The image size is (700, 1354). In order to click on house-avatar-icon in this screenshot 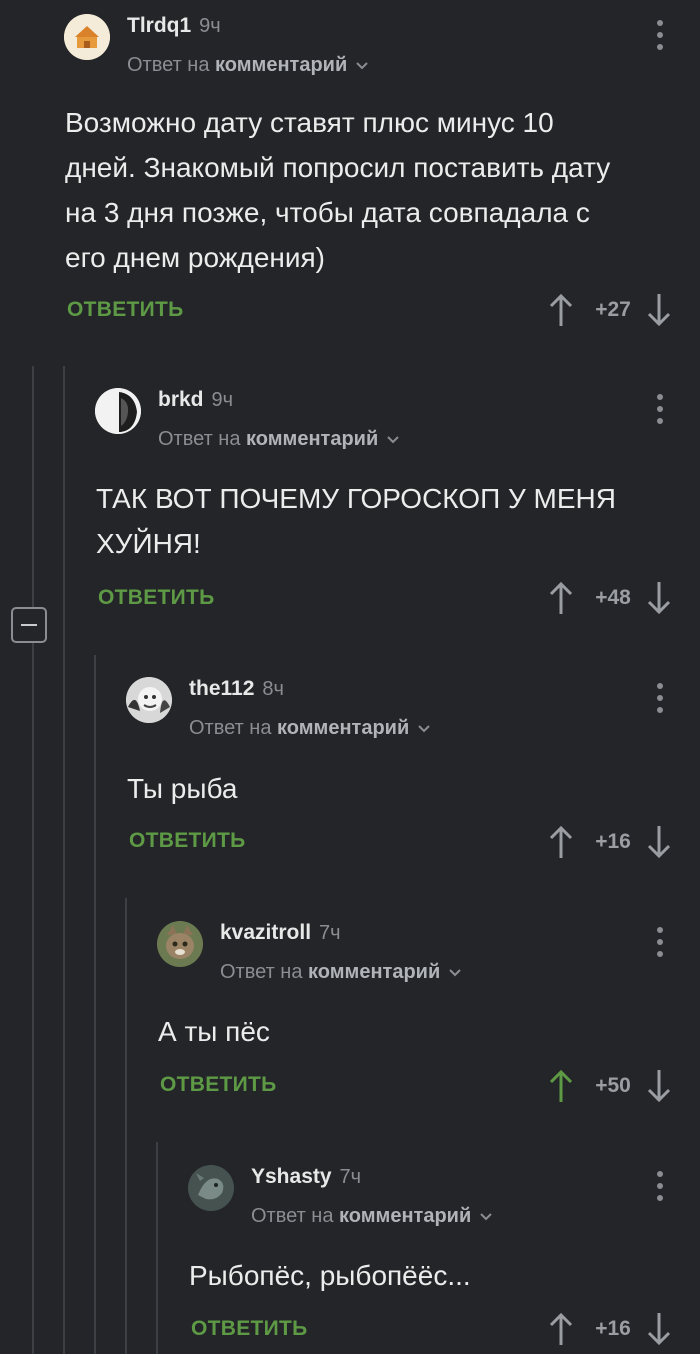, I will do `click(87, 37)`.